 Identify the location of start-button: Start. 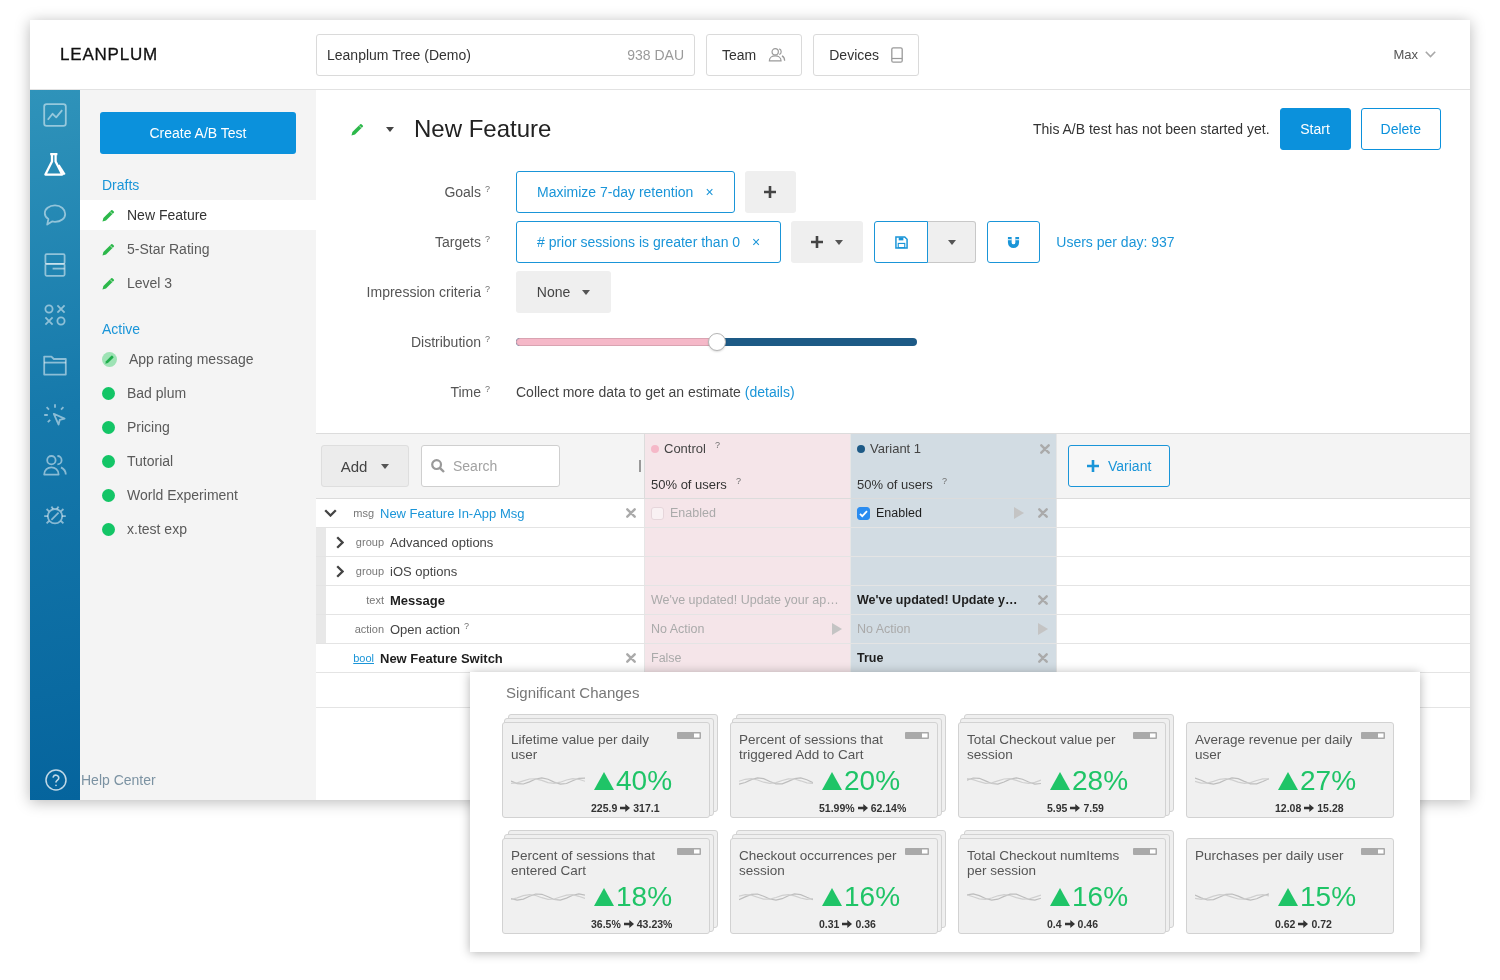
(1315, 129).